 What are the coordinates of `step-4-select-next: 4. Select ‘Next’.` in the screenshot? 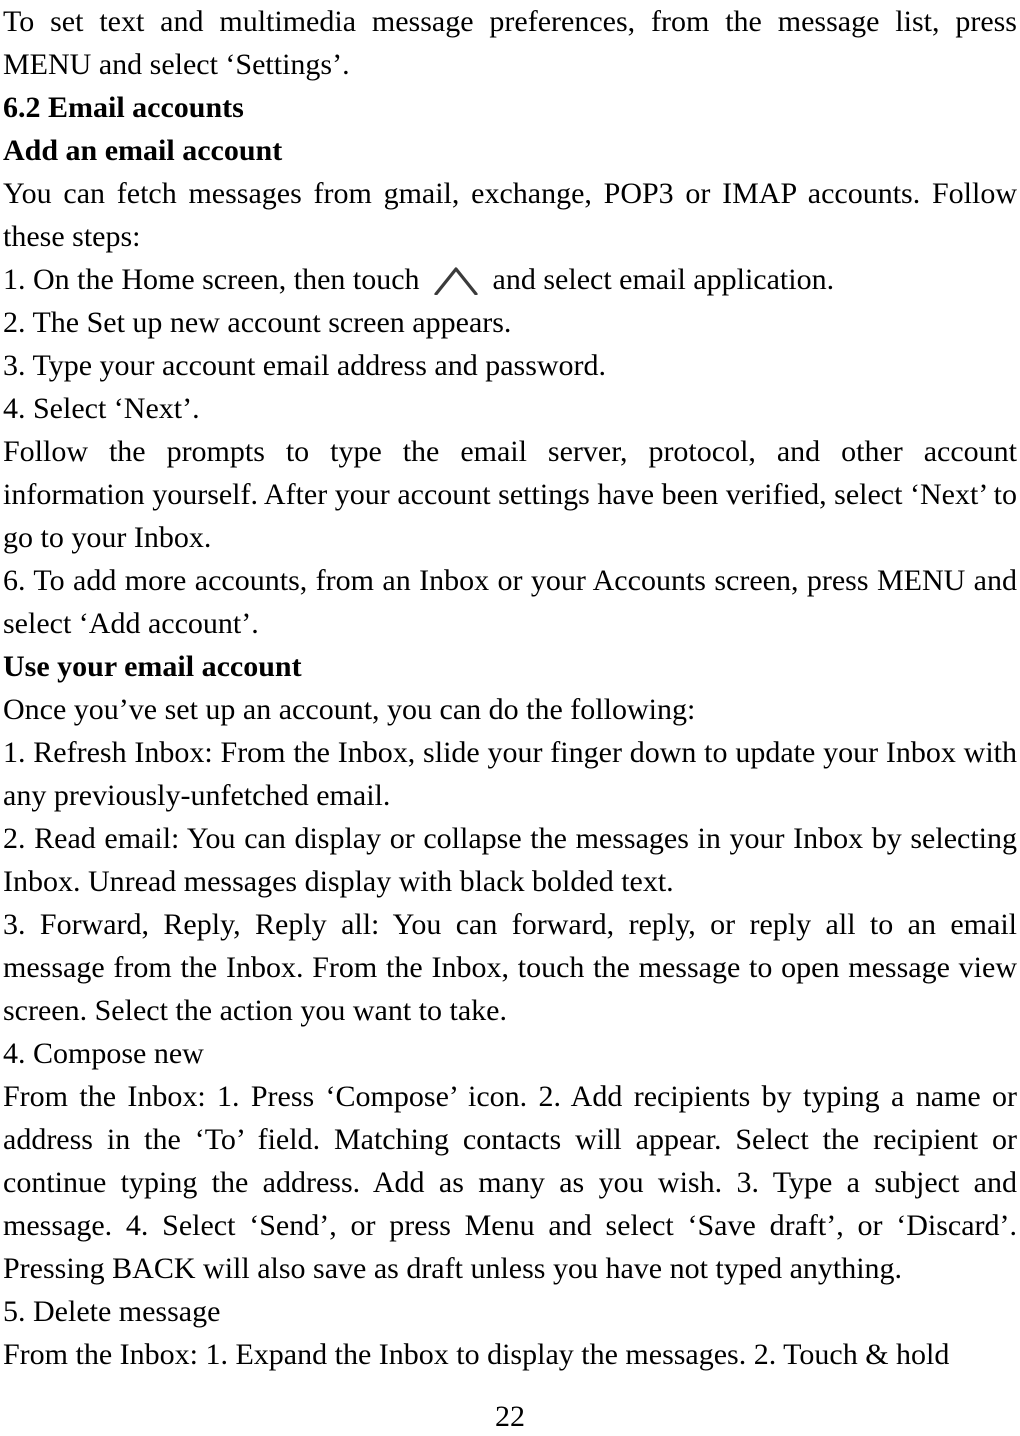 It's located at (101, 408).